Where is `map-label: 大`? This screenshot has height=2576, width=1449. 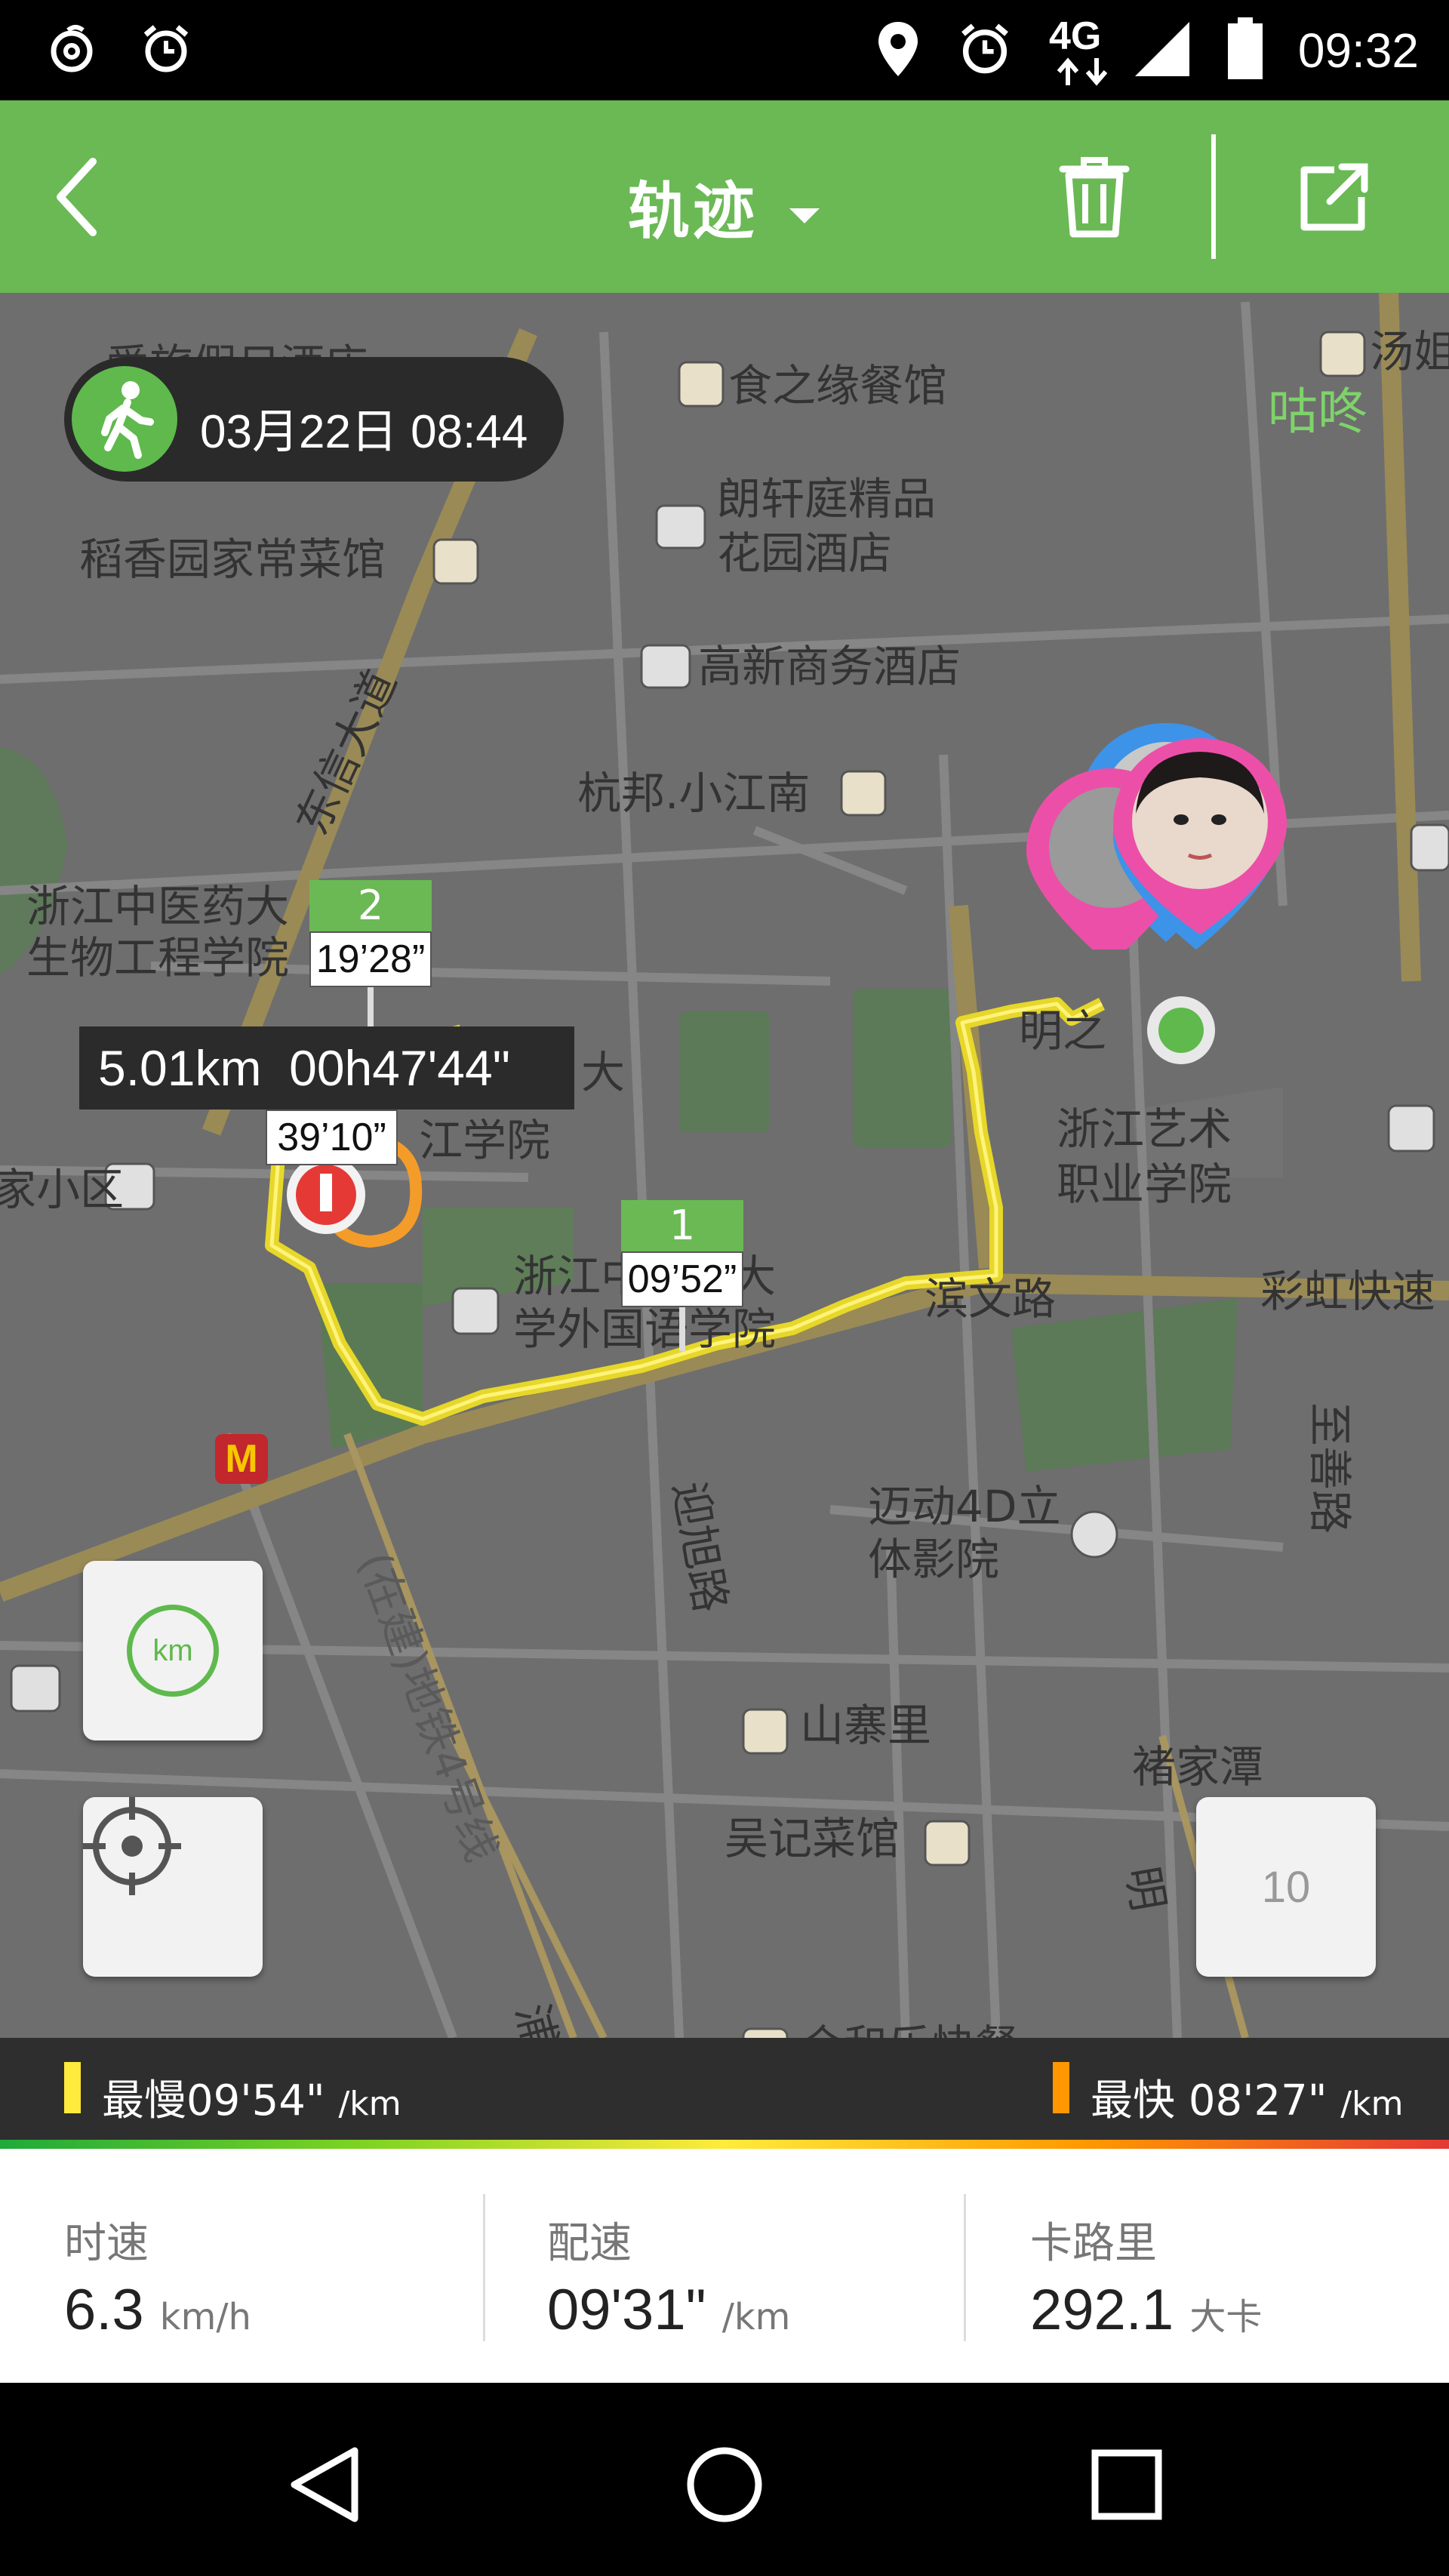 map-label: 大 is located at coordinates (603, 1072).